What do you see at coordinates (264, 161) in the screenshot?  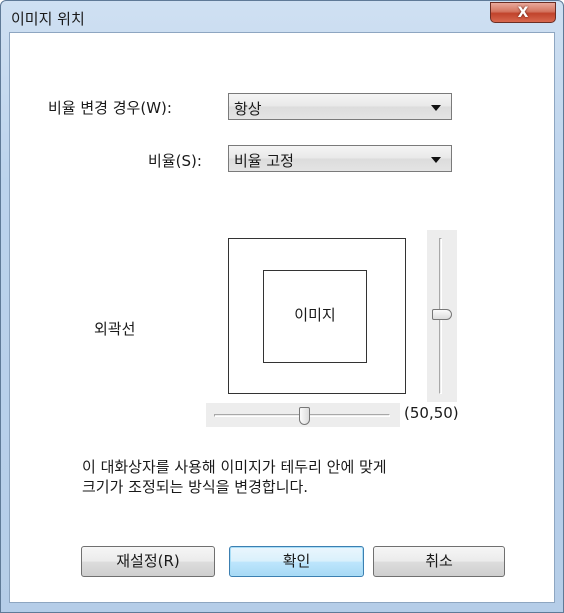 I see `scale-value: 비율 고정` at bounding box center [264, 161].